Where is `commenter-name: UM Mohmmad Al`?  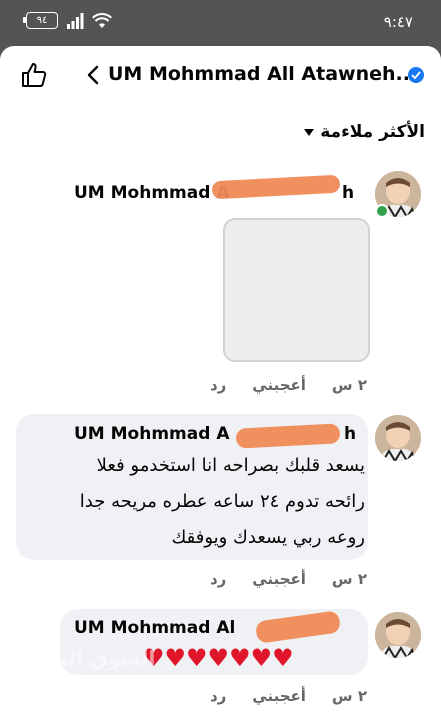
commenter-name: UM Mohmmad Al is located at coordinates (154, 628).